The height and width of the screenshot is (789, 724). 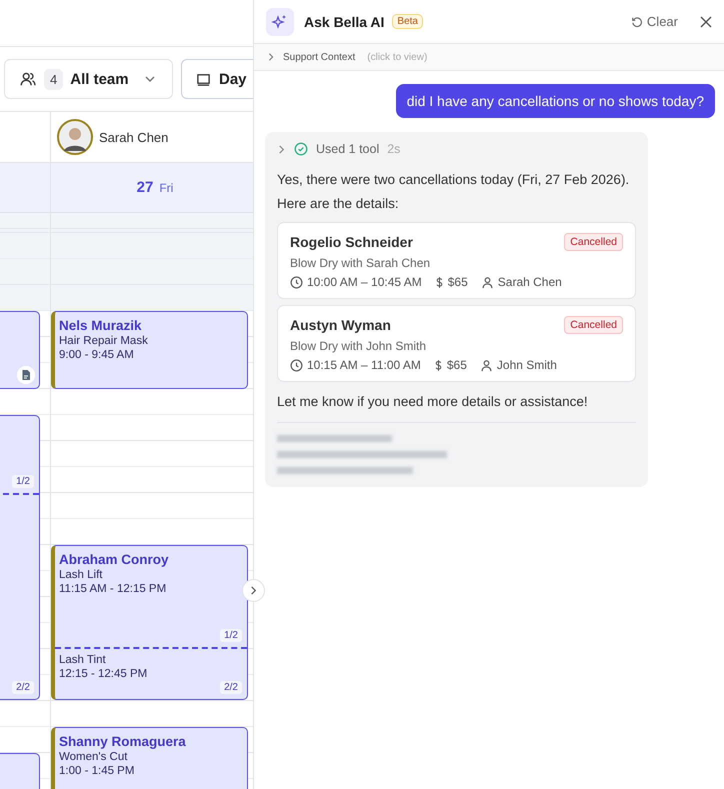 I want to click on time-range: 12:15 - 12:45 PM, so click(x=103, y=674).